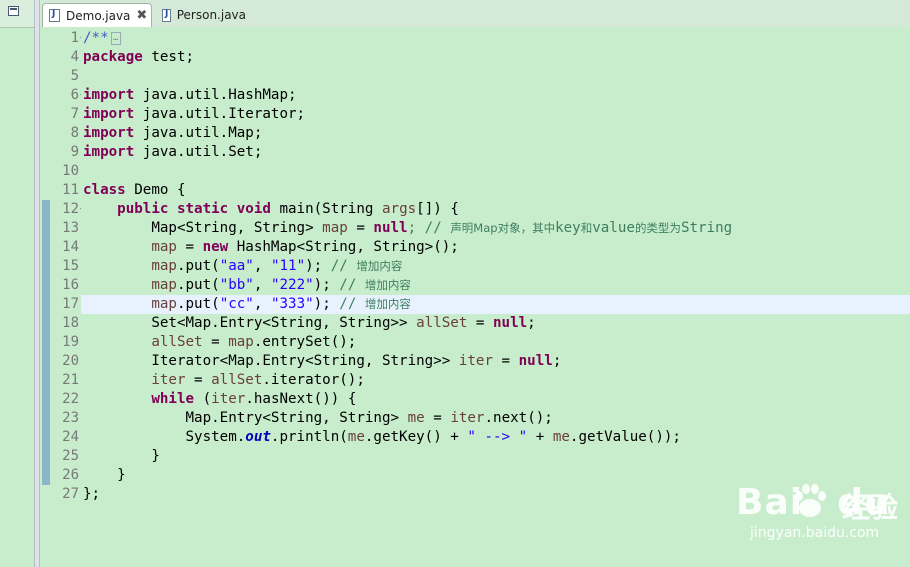 The width and height of the screenshot is (910, 567). What do you see at coordinates (74, 133) in the screenshot?
I see `line-number: 8` at bounding box center [74, 133].